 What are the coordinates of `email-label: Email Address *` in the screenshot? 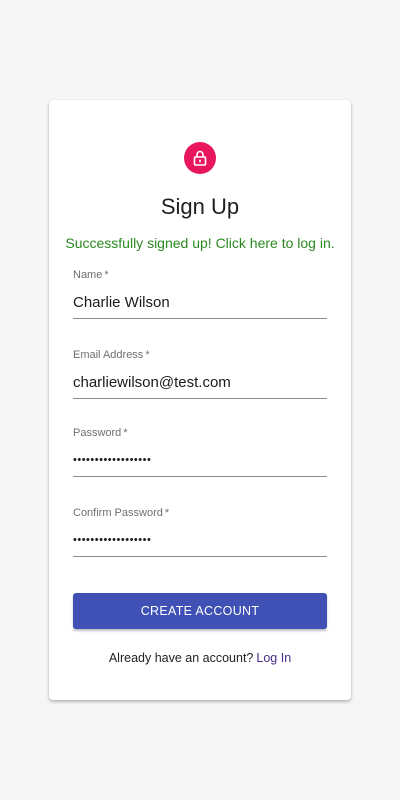 It's located at (111, 355).